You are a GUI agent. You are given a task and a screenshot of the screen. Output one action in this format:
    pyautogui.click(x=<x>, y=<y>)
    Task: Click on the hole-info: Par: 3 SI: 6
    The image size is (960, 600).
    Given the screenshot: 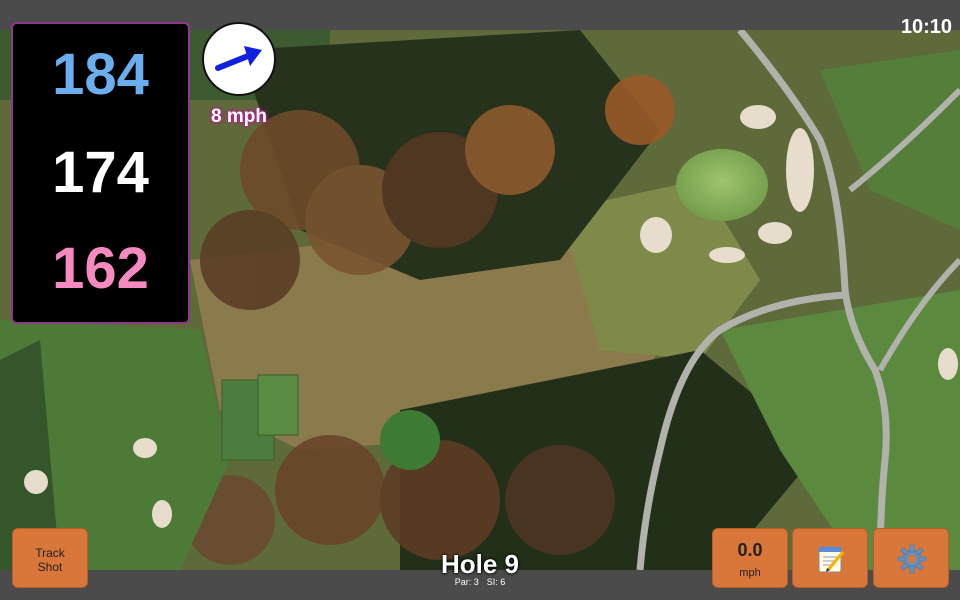 What is the action you would take?
    pyautogui.click(x=480, y=582)
    